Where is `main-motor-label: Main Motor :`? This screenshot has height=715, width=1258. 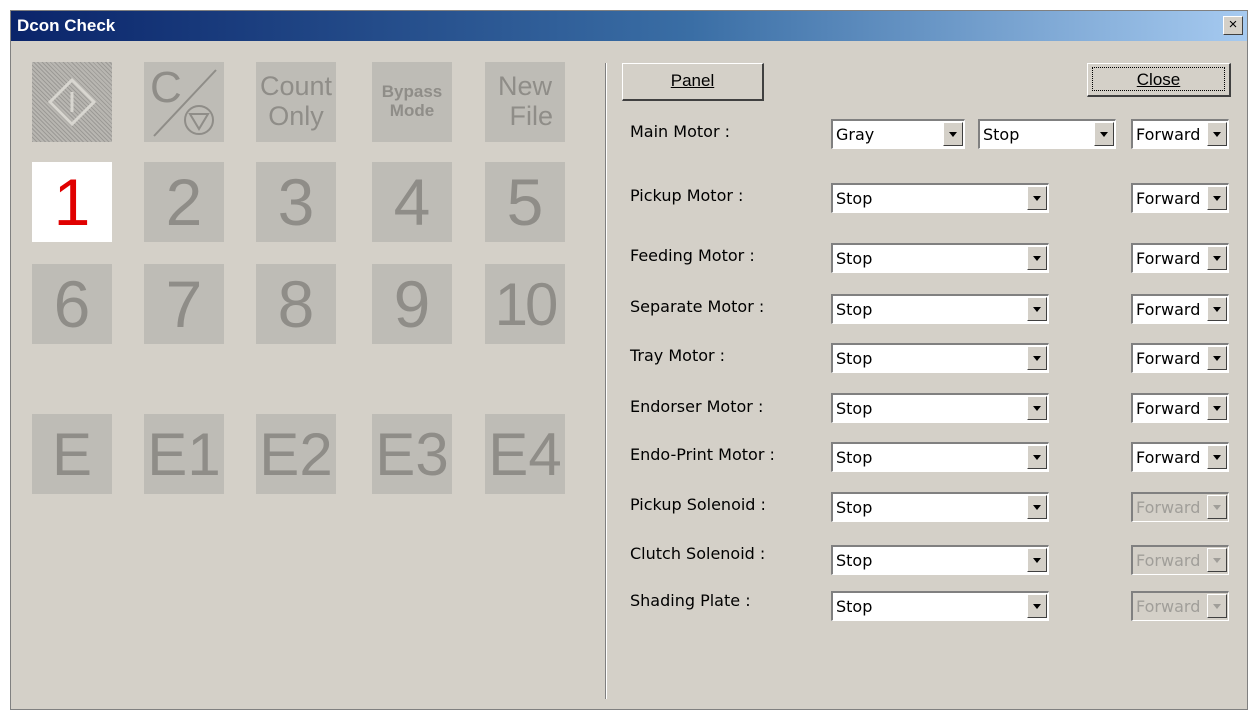 main-motor-label: Main Motor : is located at coordinates (680, 131).